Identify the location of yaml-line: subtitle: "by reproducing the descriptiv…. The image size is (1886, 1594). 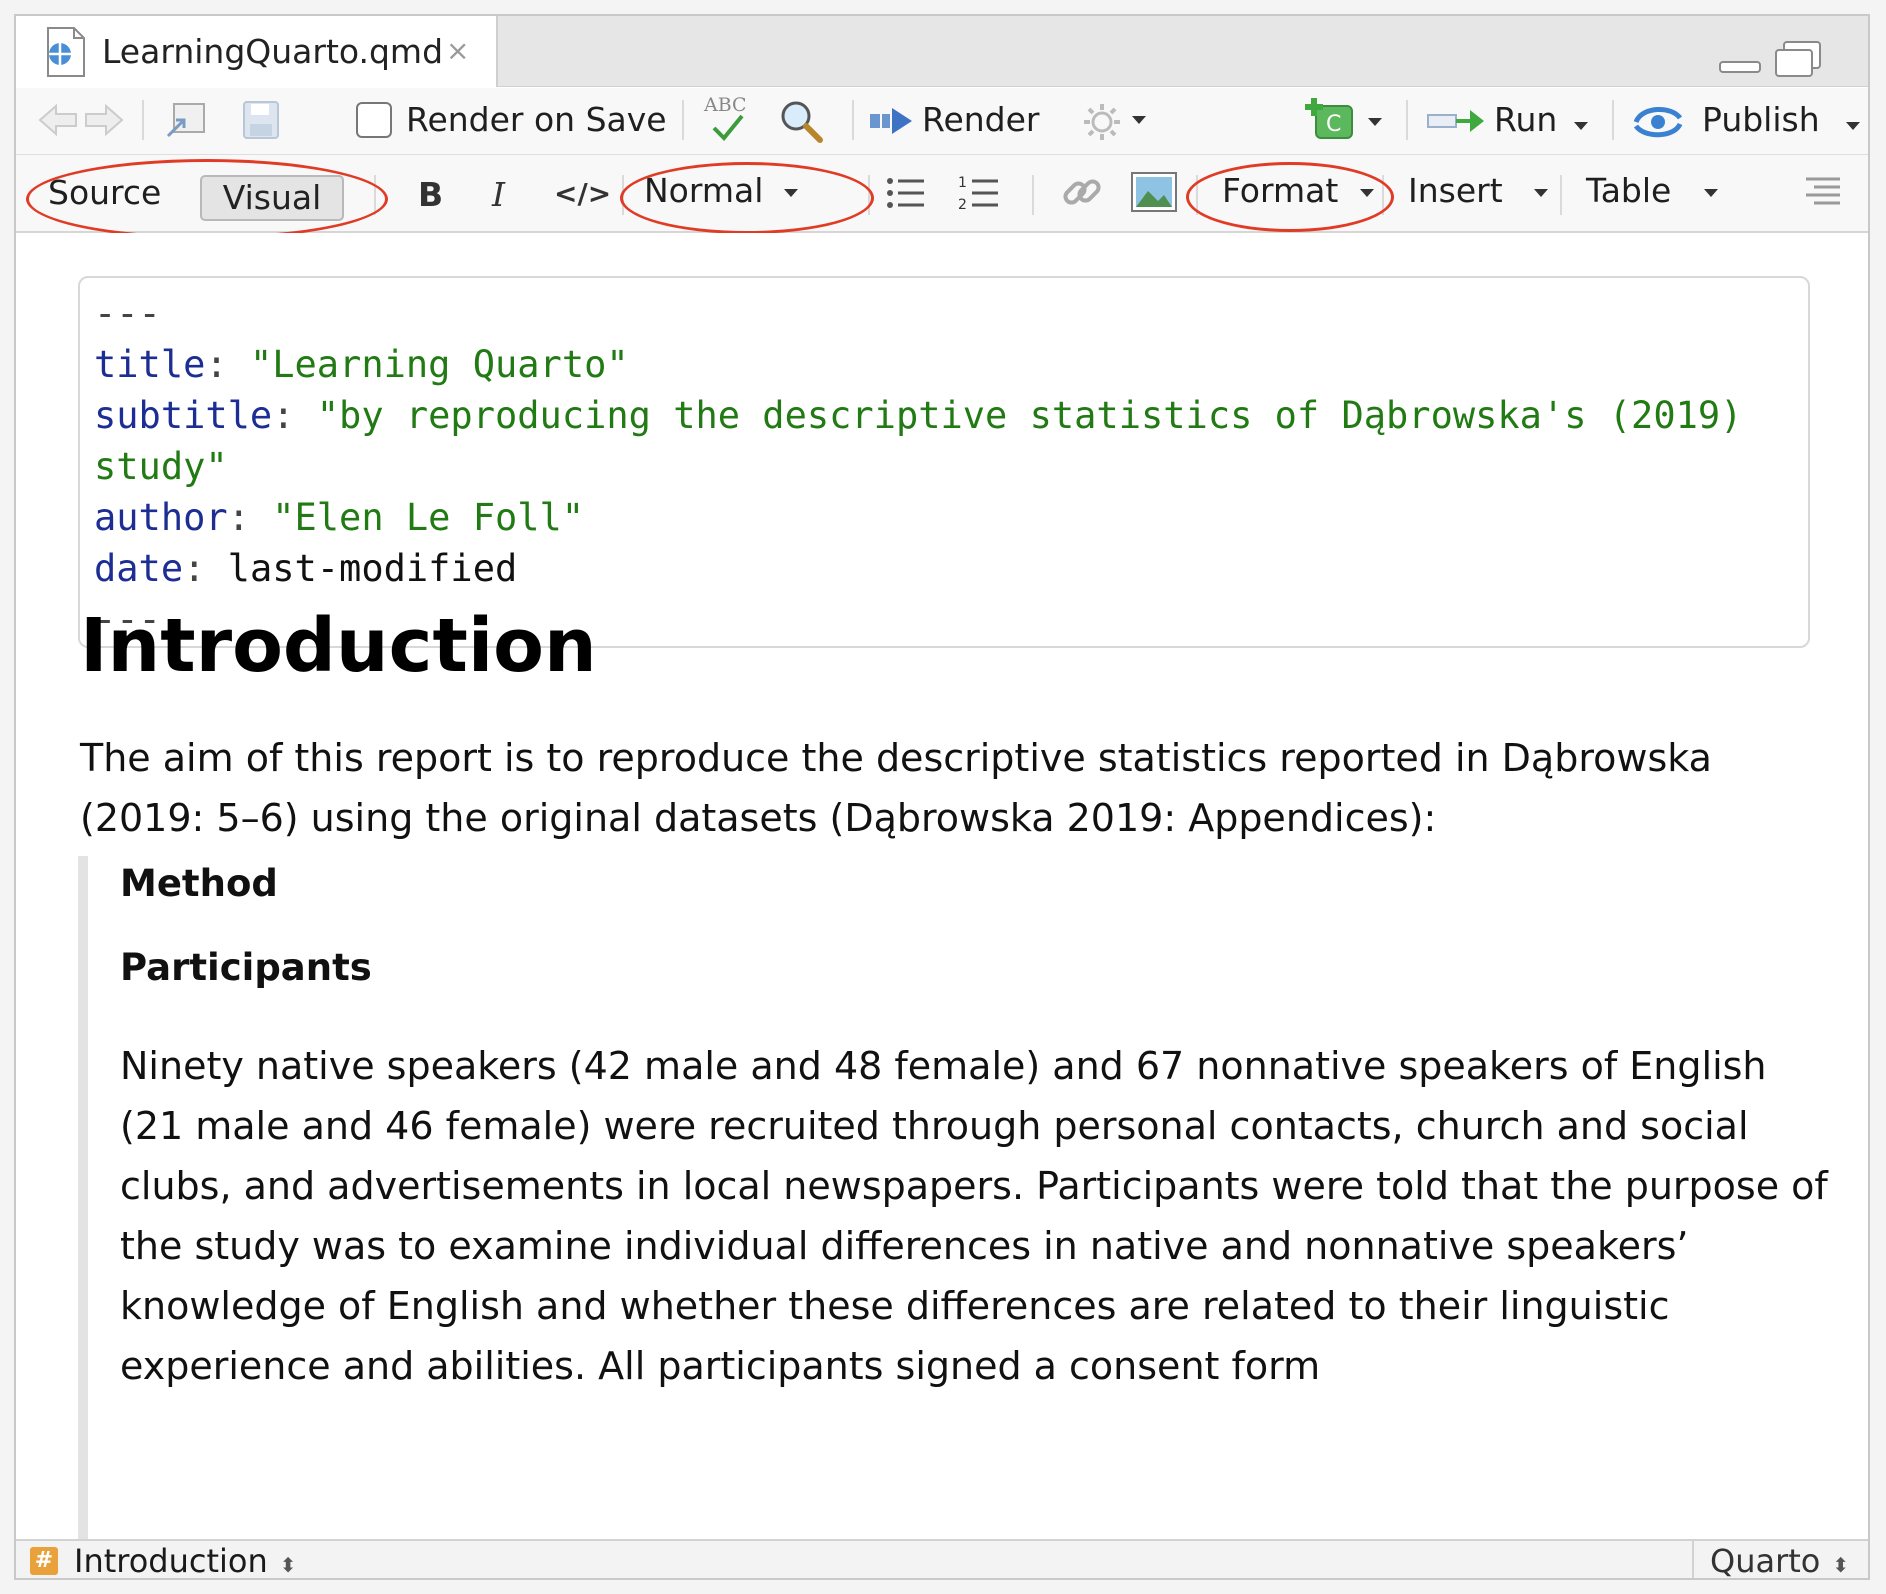
(918, 415).